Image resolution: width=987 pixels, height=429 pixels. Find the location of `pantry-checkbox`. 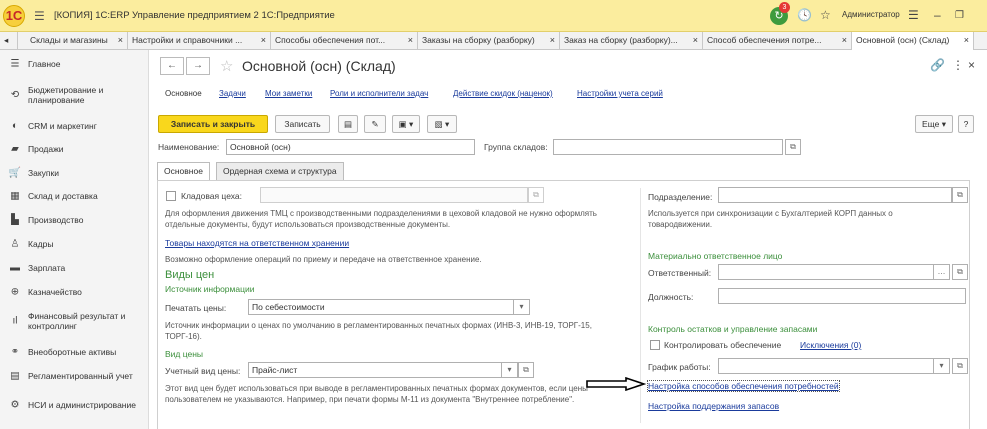

pantry-checkbox is located at coordinates (171, 196).